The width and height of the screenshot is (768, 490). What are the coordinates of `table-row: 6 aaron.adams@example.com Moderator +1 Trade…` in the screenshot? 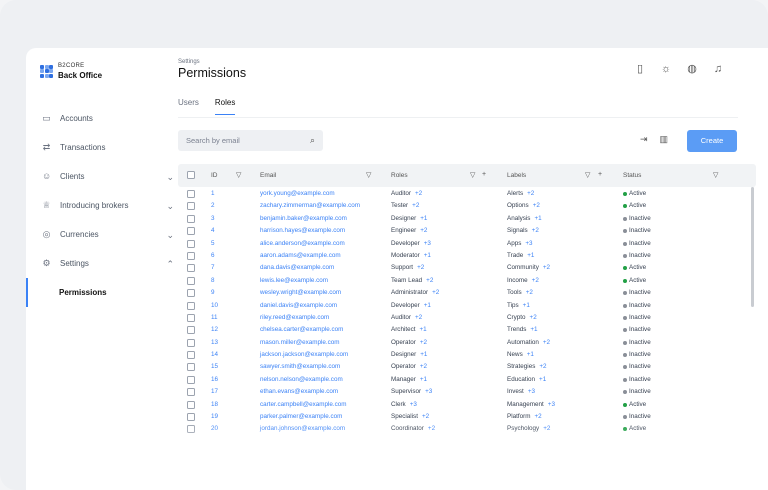 It's located at (467, 256).